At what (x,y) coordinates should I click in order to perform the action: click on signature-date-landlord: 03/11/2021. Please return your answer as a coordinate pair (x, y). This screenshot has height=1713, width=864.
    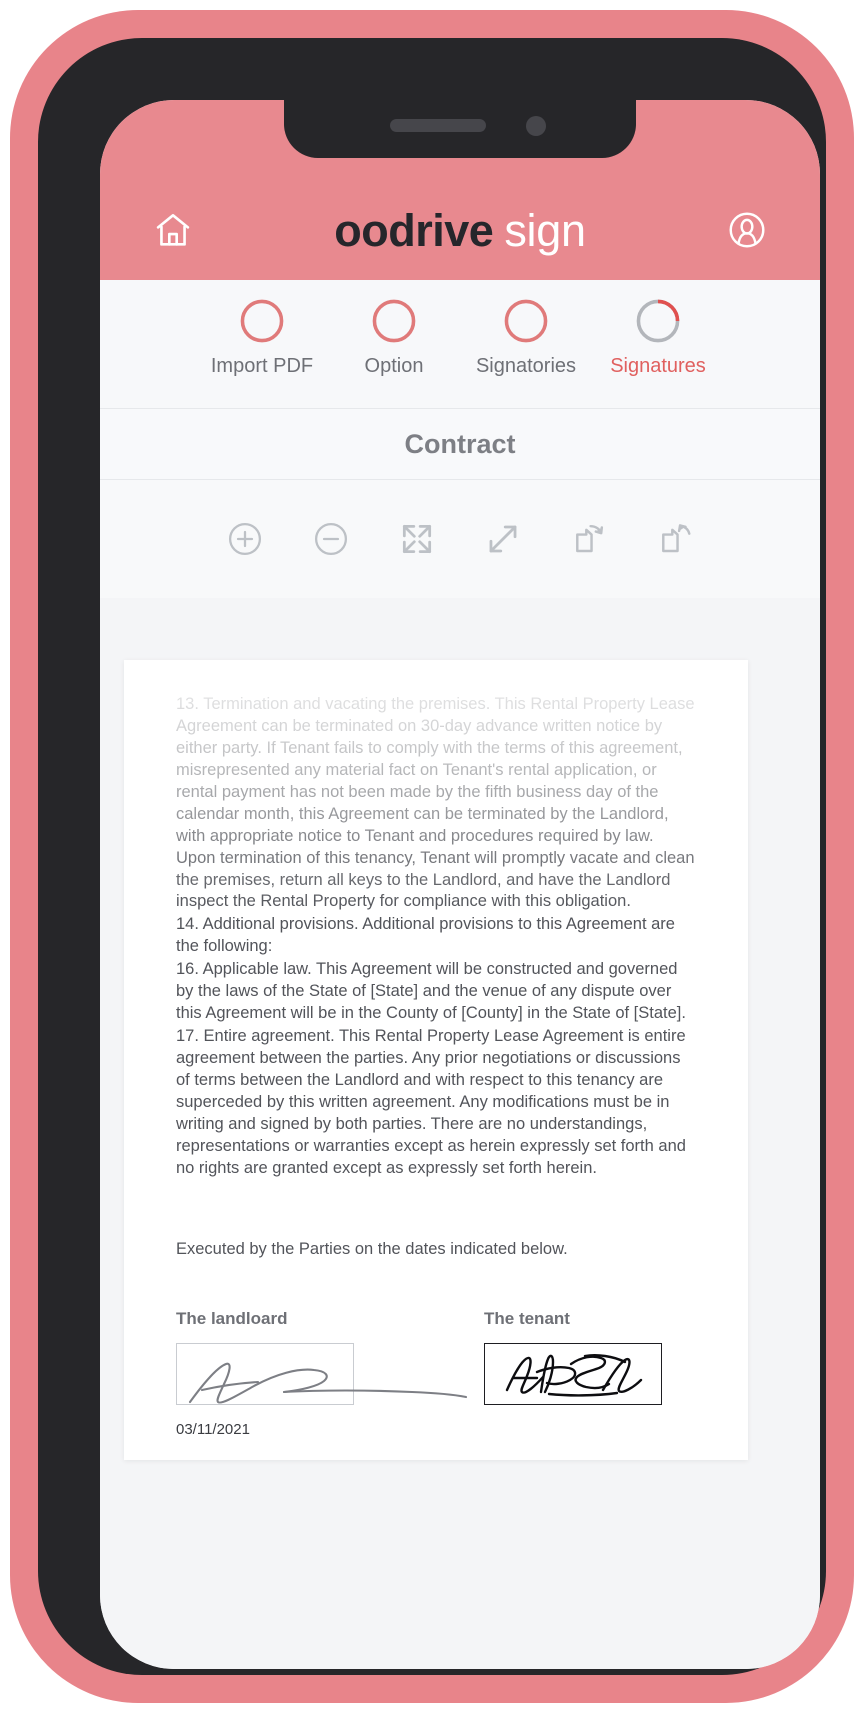
    Looking at the image, I should click on (213, 1429).